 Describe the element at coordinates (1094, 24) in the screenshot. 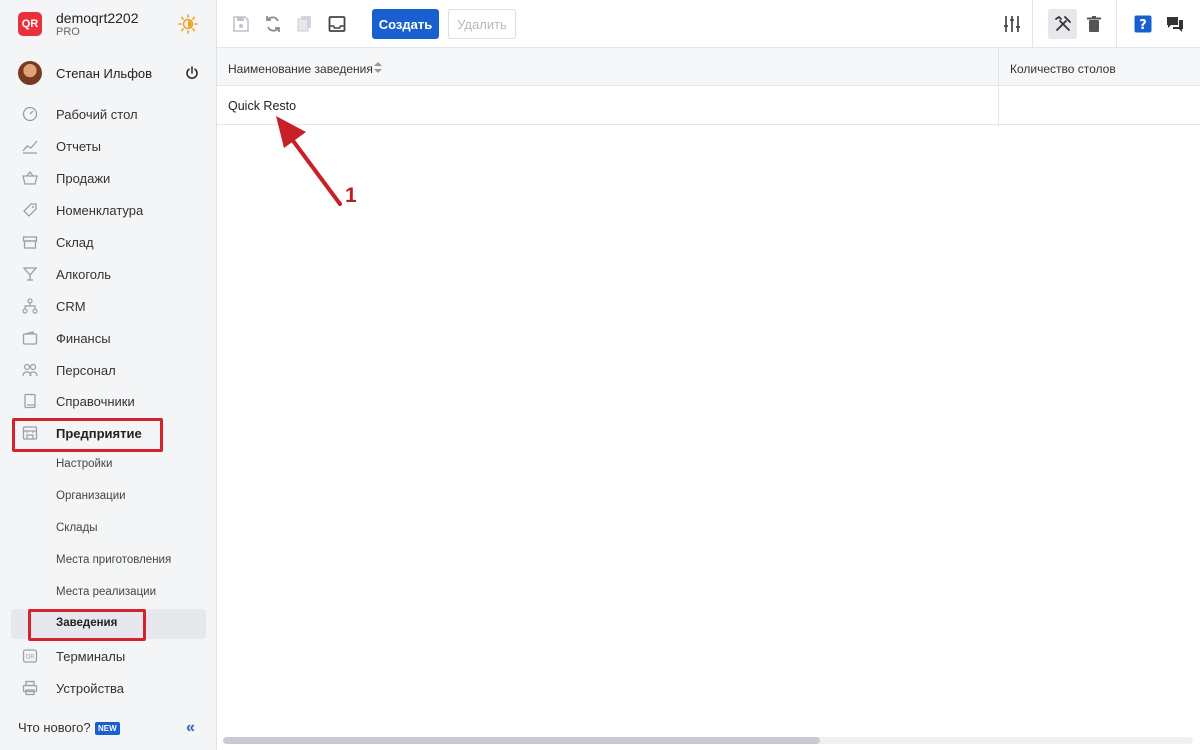

I see `trash-icon` at that location.